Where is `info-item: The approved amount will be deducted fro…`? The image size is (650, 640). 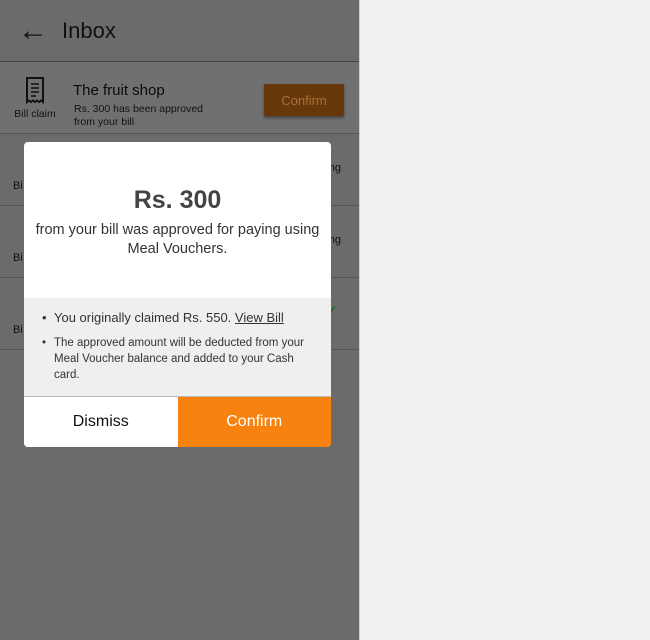 info-item: The approved amount will be deducted fro… is located at coordinates (178, 359).